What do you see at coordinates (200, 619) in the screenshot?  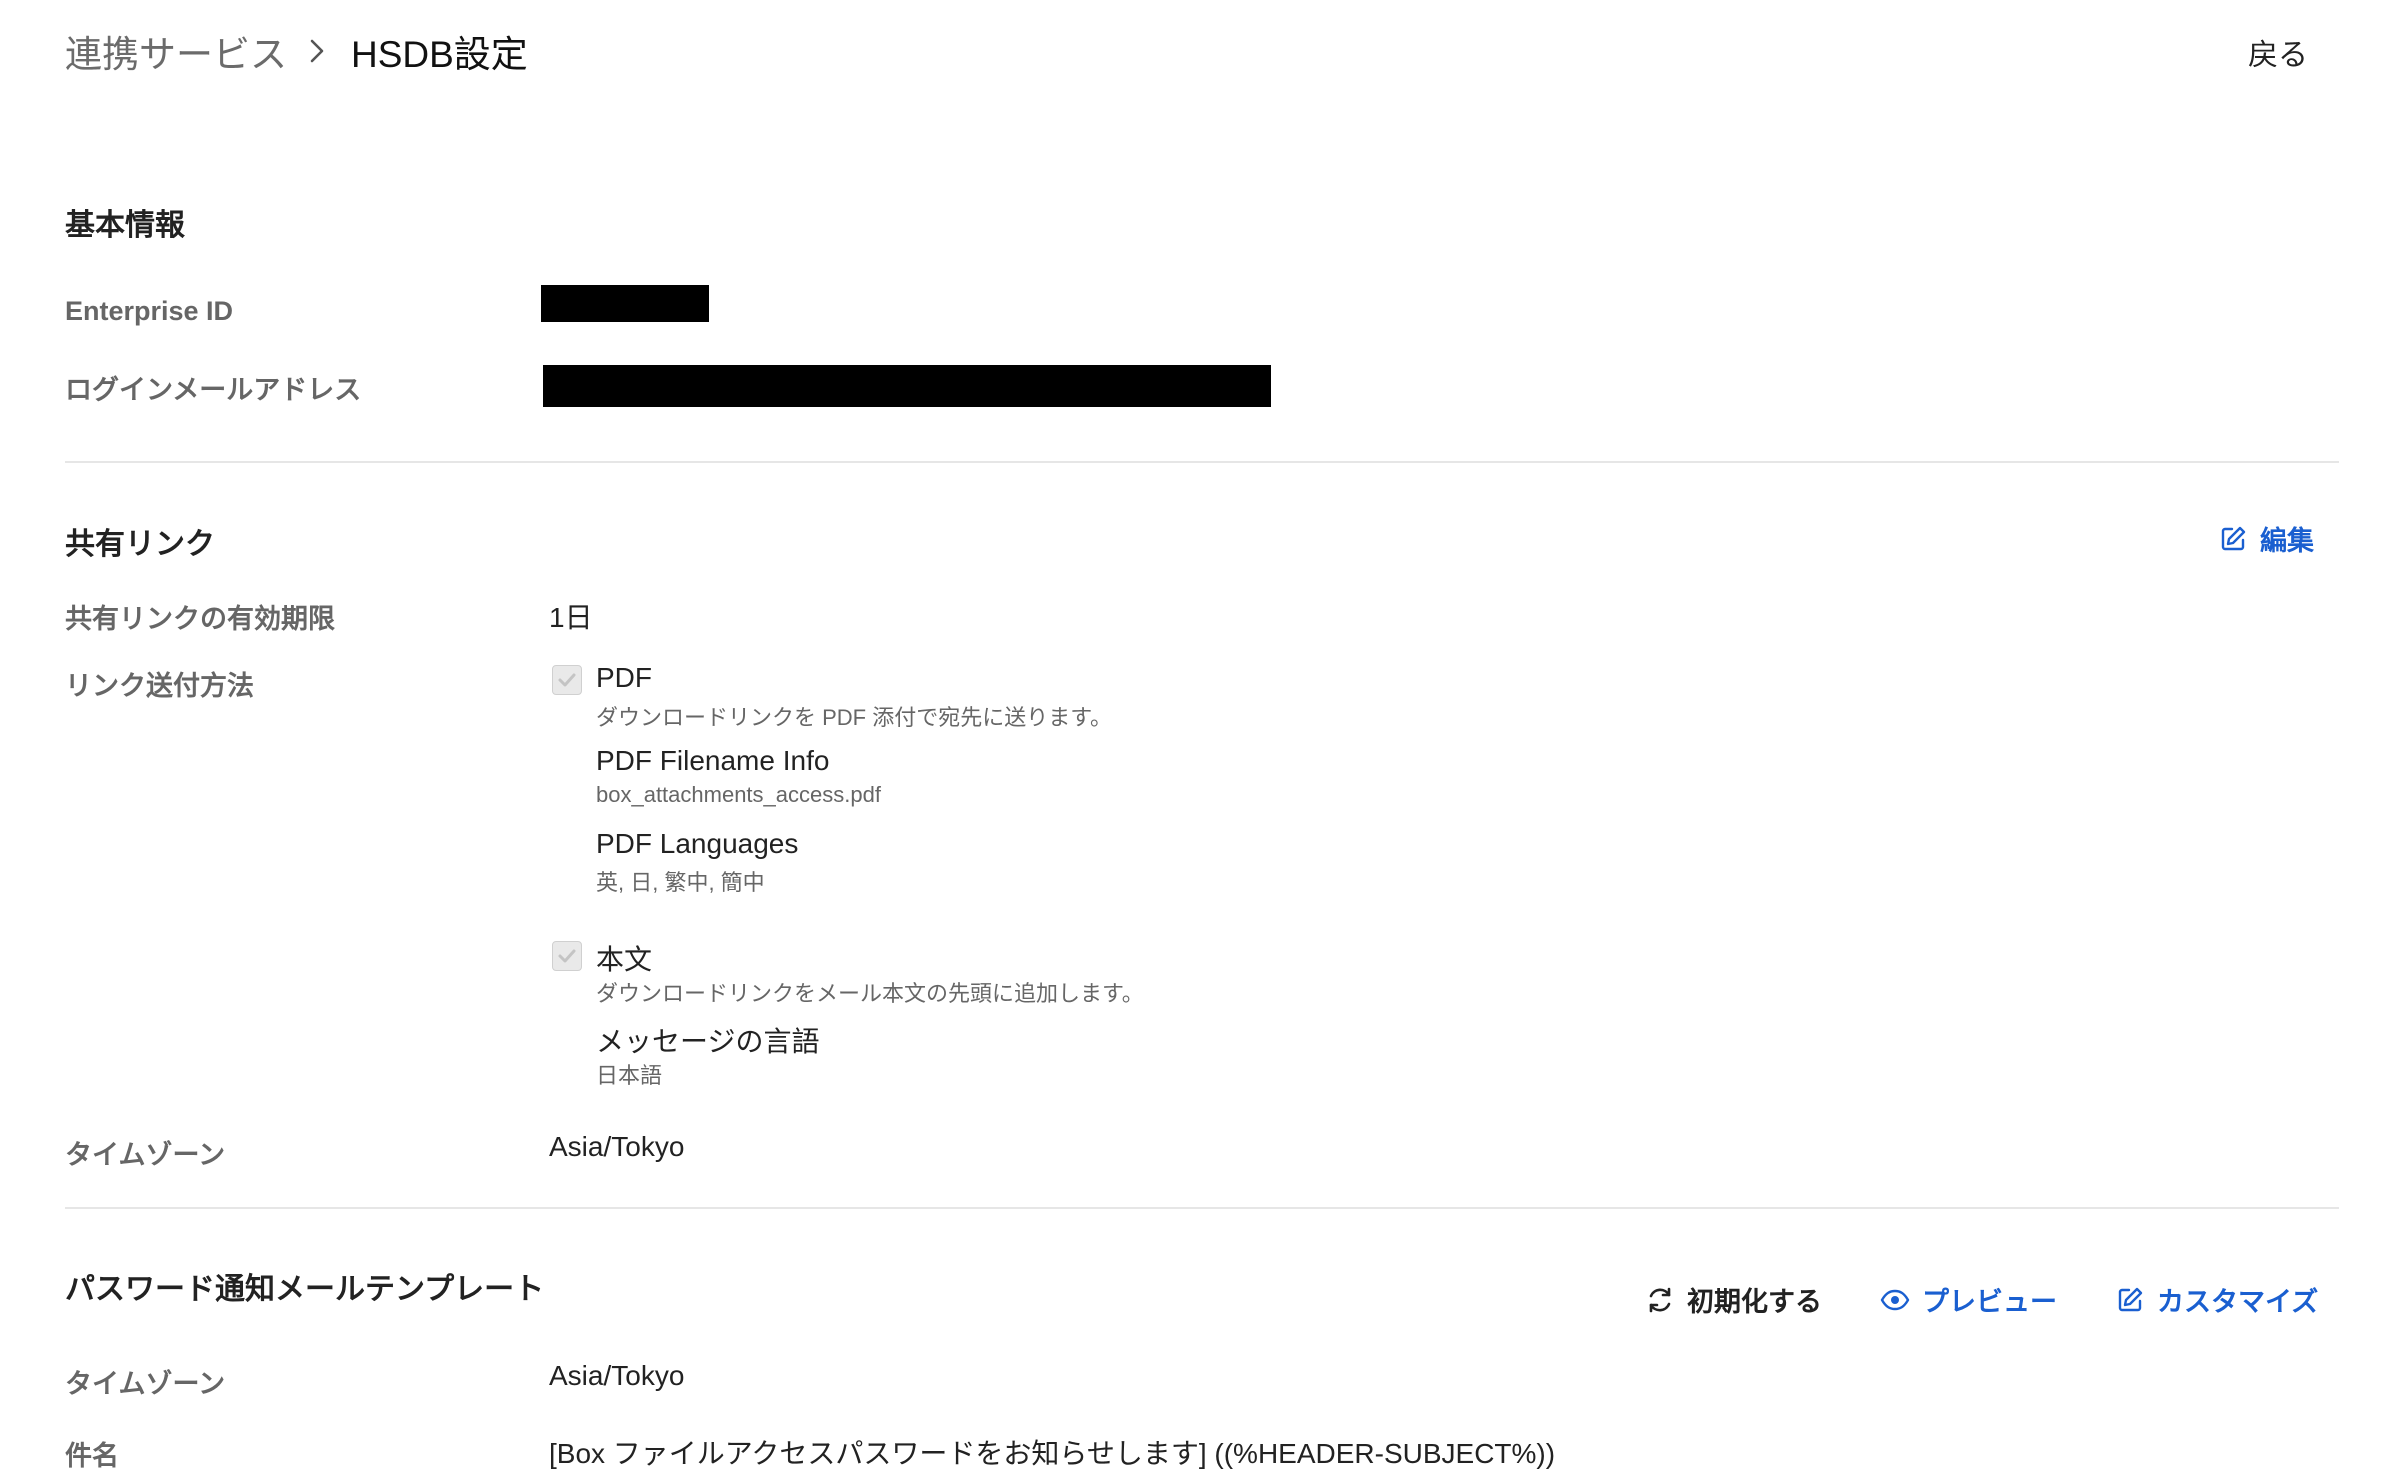 I see `expiry-label: 共有リンクの有効期限` at bounding box center [200, 619].